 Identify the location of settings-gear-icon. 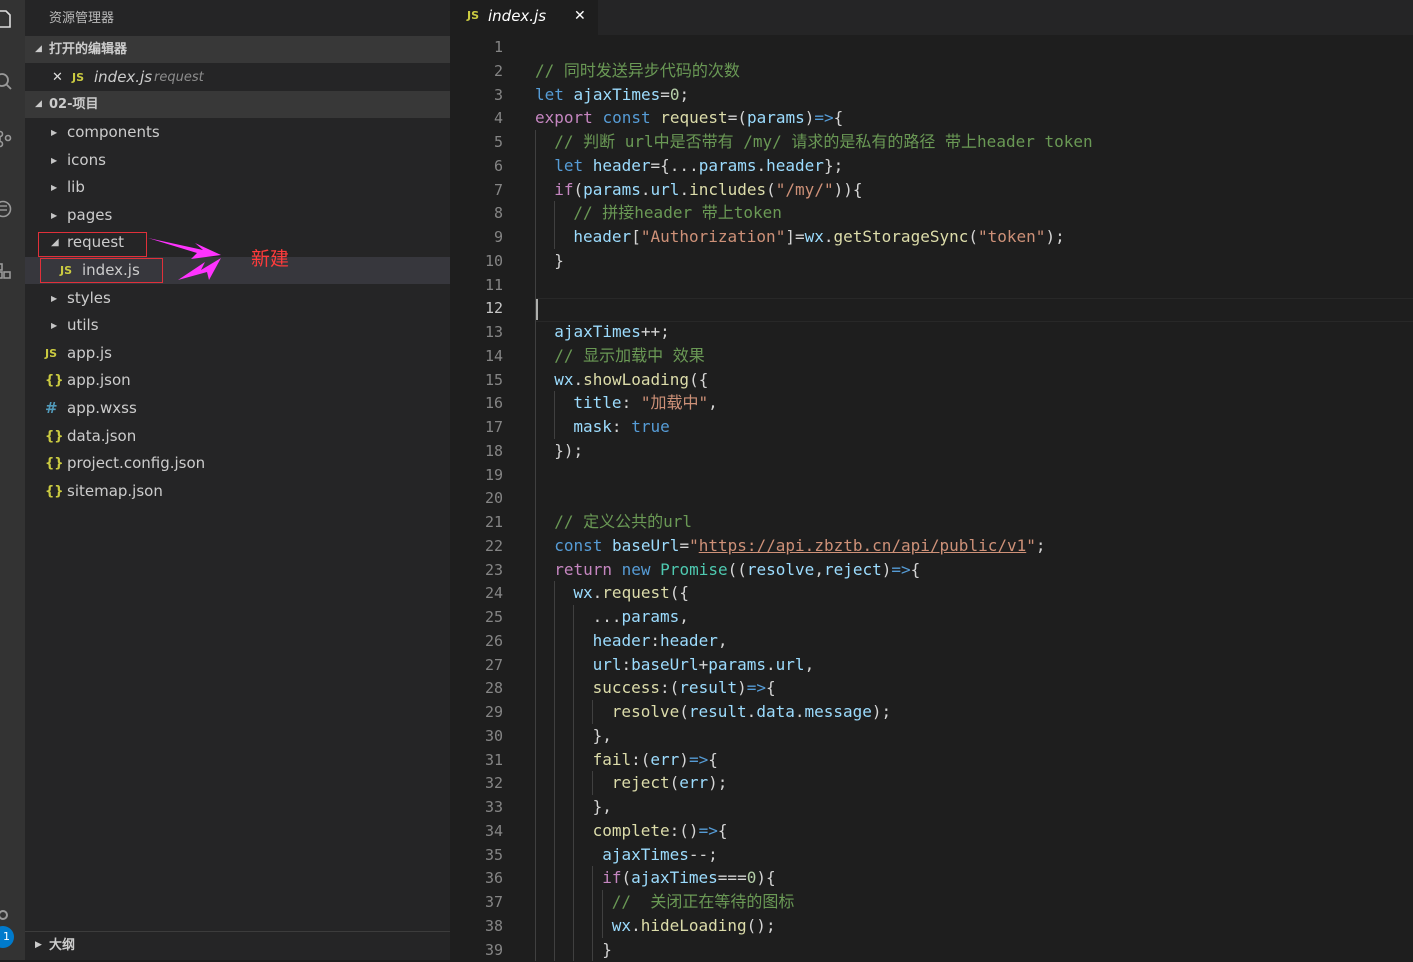
(6, 915).